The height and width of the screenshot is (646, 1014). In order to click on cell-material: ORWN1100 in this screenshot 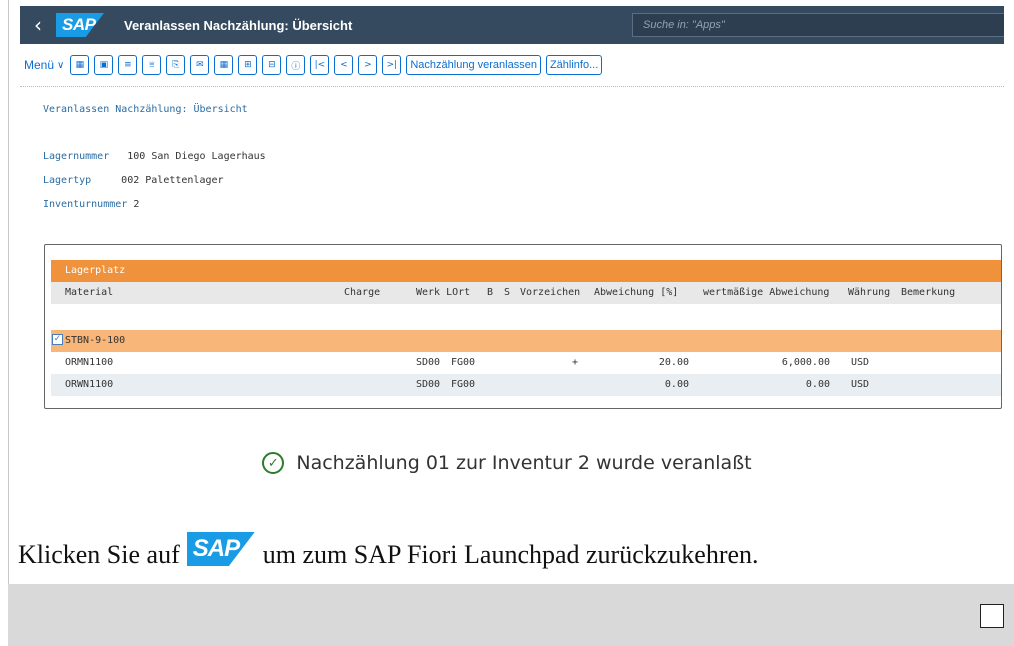, I will do `click(89, 384)`.